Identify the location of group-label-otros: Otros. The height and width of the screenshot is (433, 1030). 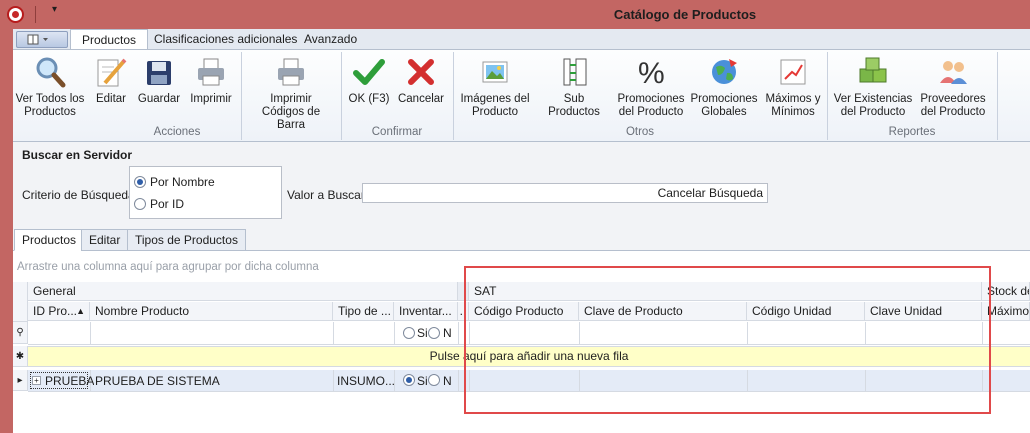
(640, 132).